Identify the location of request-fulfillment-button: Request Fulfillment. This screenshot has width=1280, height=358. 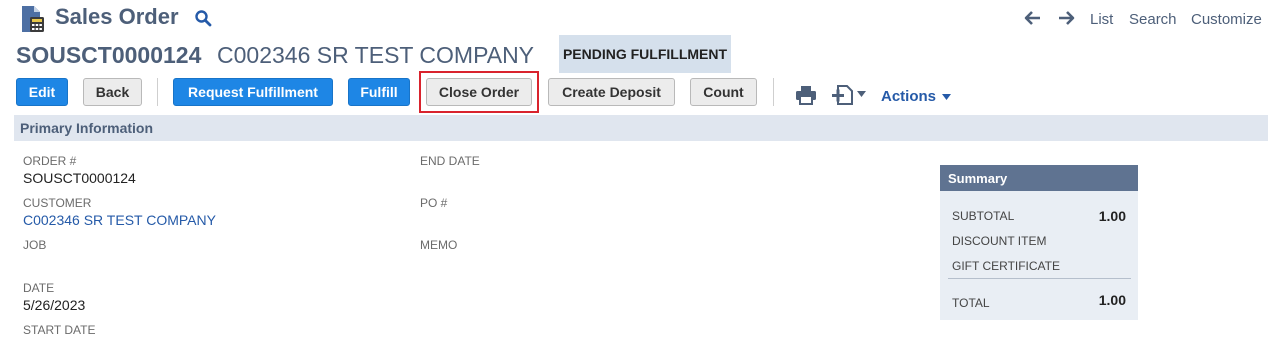
(253, 92).